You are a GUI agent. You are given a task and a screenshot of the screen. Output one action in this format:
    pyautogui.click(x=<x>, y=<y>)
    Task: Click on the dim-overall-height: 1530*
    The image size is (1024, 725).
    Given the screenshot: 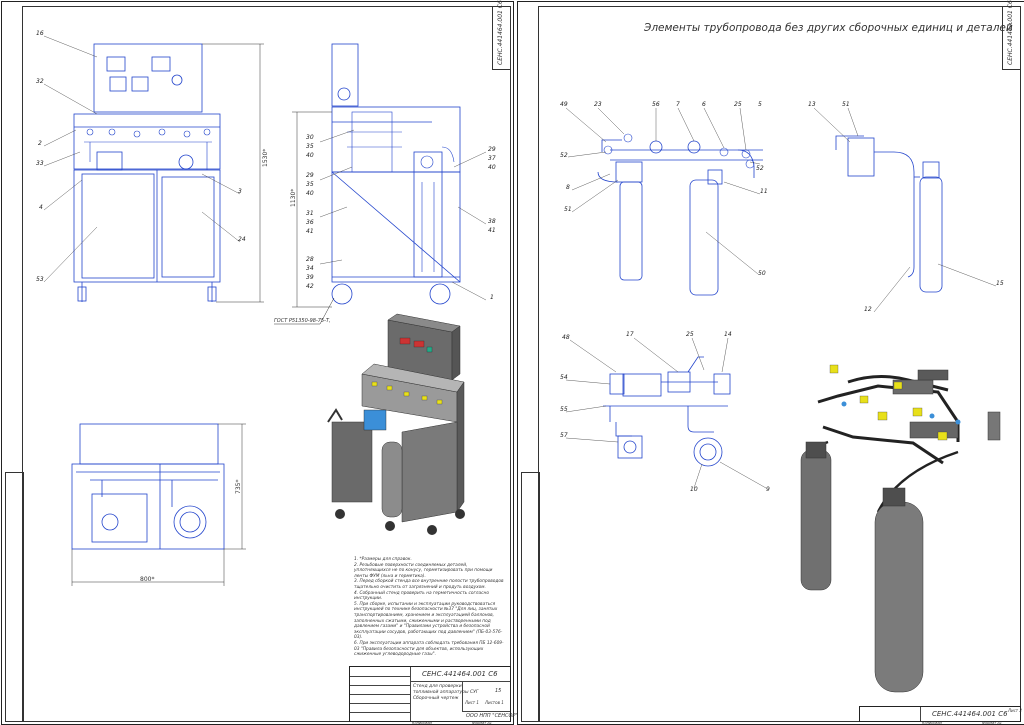 What is the action you would take?
    pyautogui.click(x=265, y=157)
    